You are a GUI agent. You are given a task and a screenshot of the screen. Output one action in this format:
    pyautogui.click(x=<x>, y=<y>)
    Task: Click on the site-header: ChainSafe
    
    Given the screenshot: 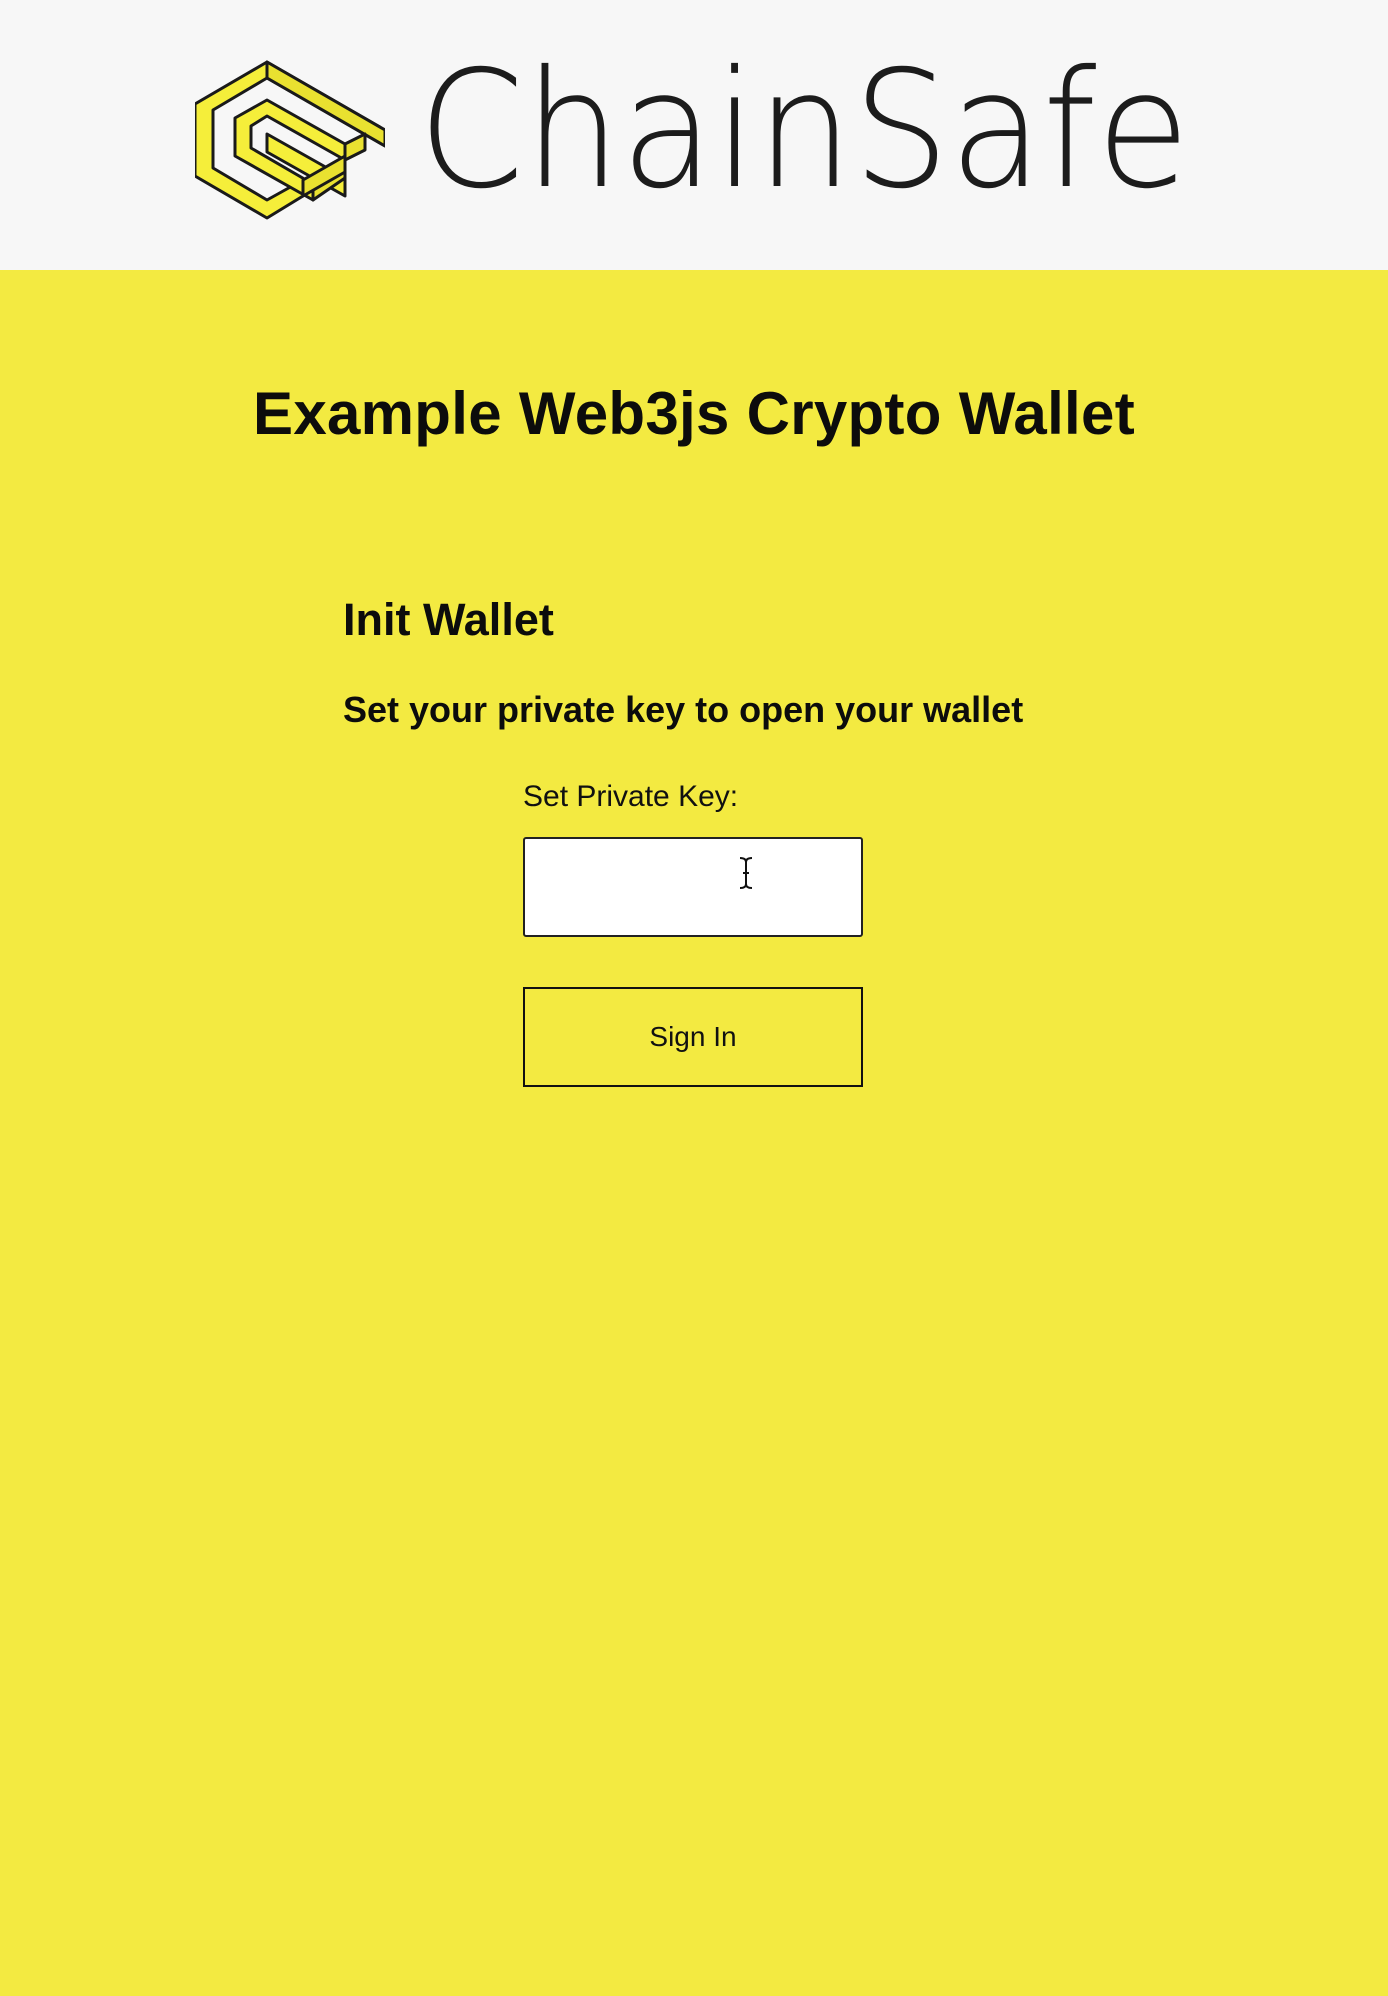 What is the action you would take?
    pyautogui.click(x=694, y=135)
    